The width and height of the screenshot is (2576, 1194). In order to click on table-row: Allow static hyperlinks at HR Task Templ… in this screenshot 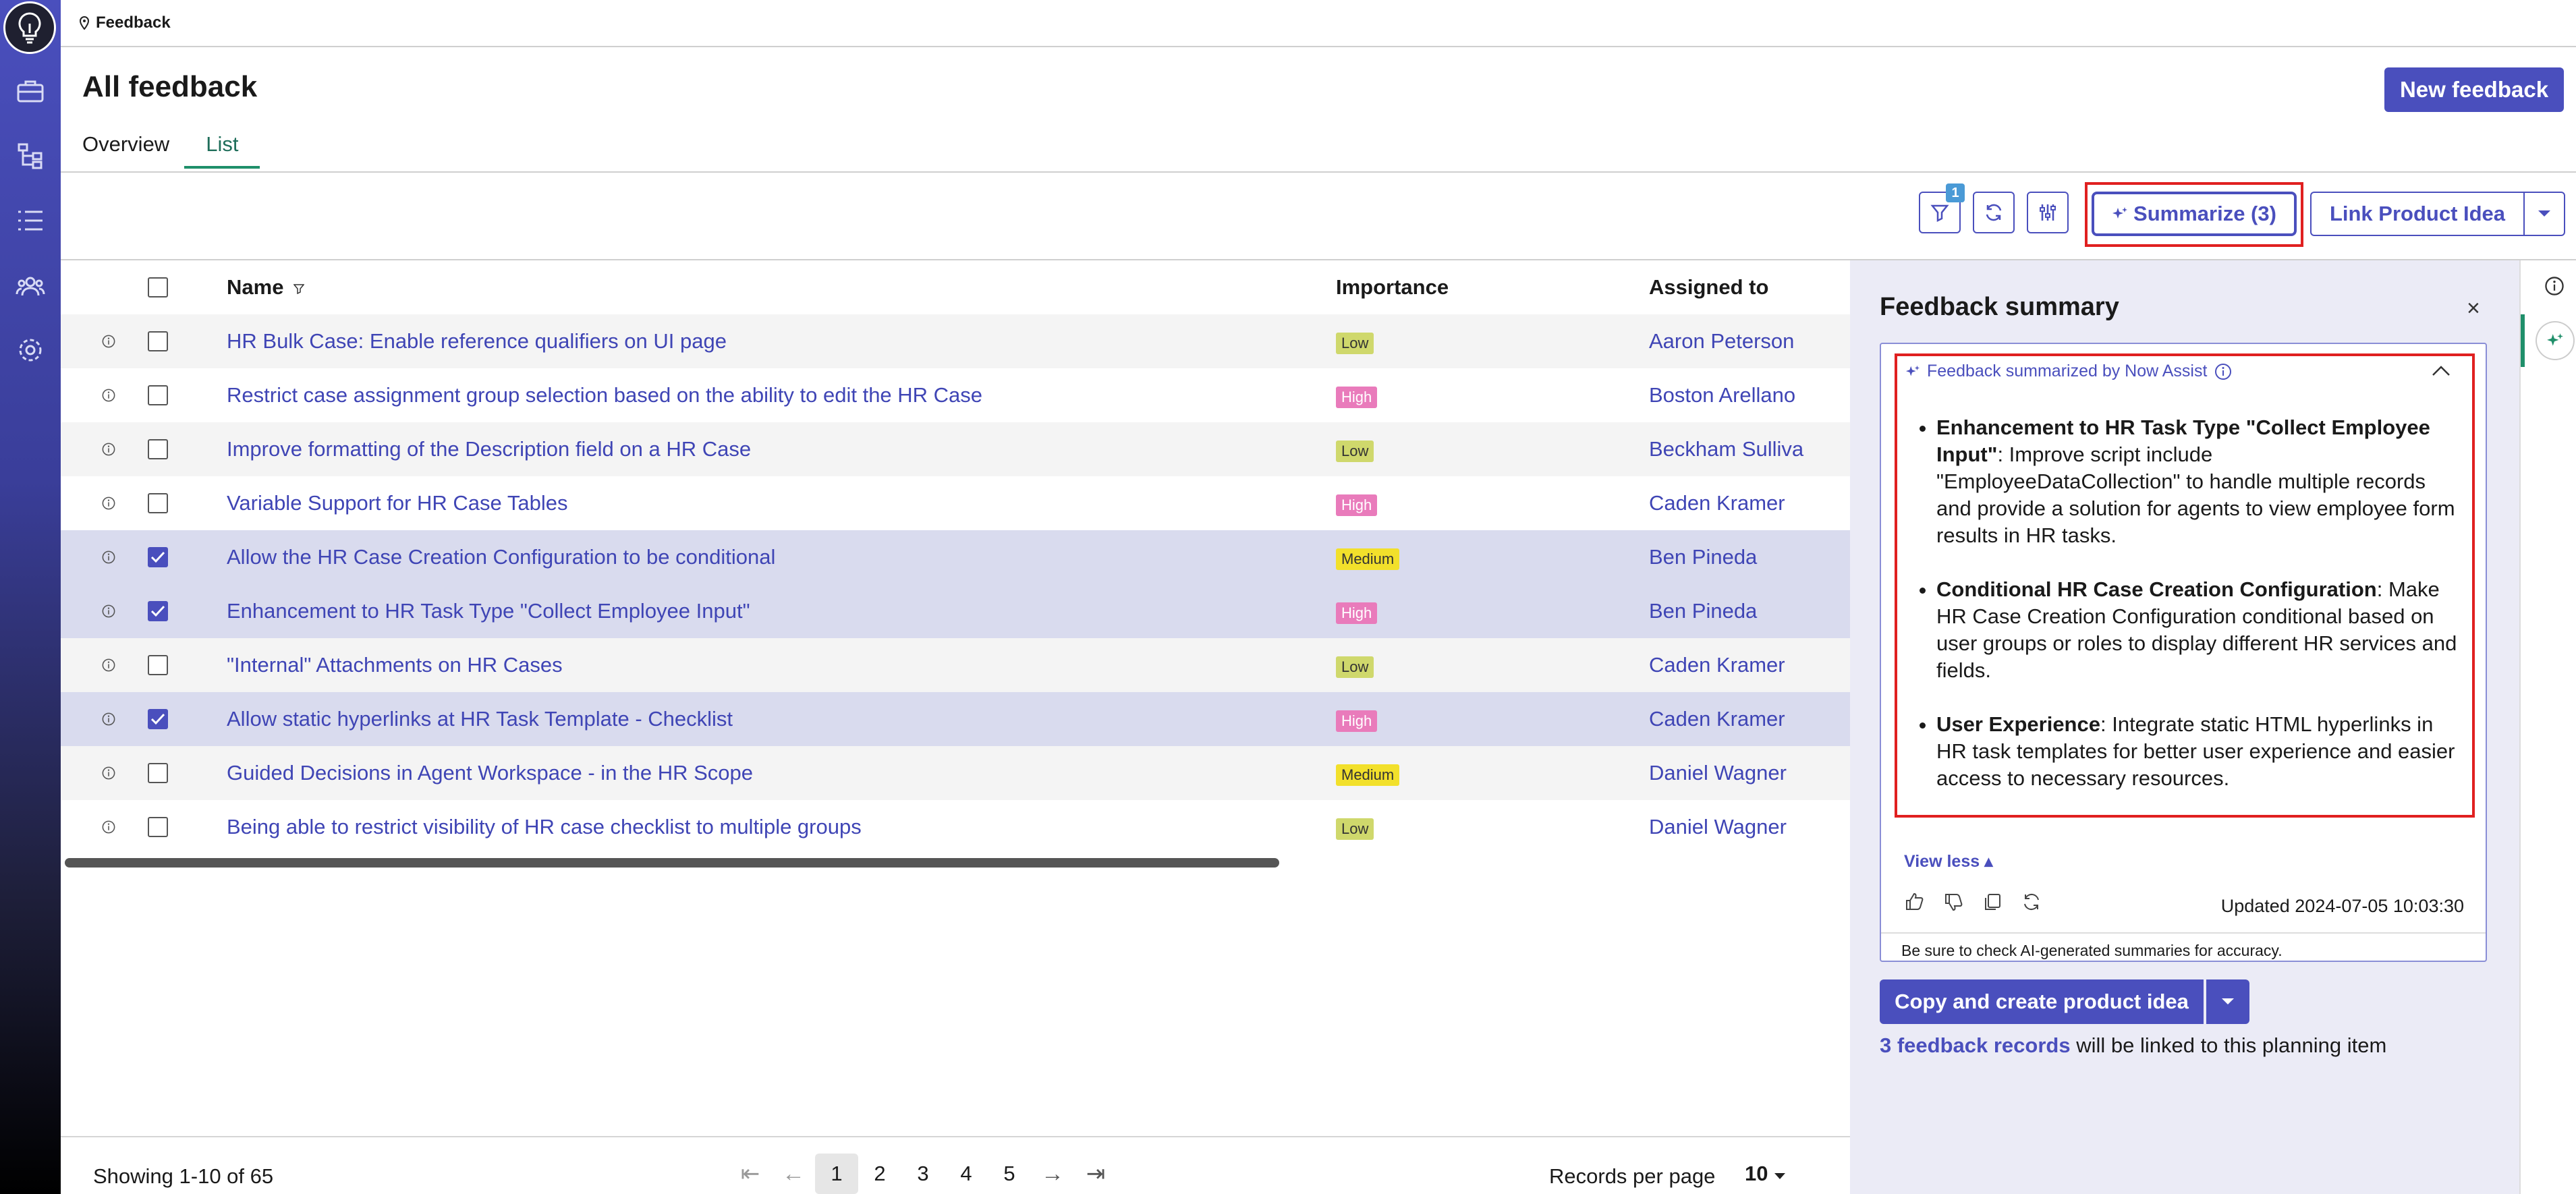, I will do `click(955, 719)`.